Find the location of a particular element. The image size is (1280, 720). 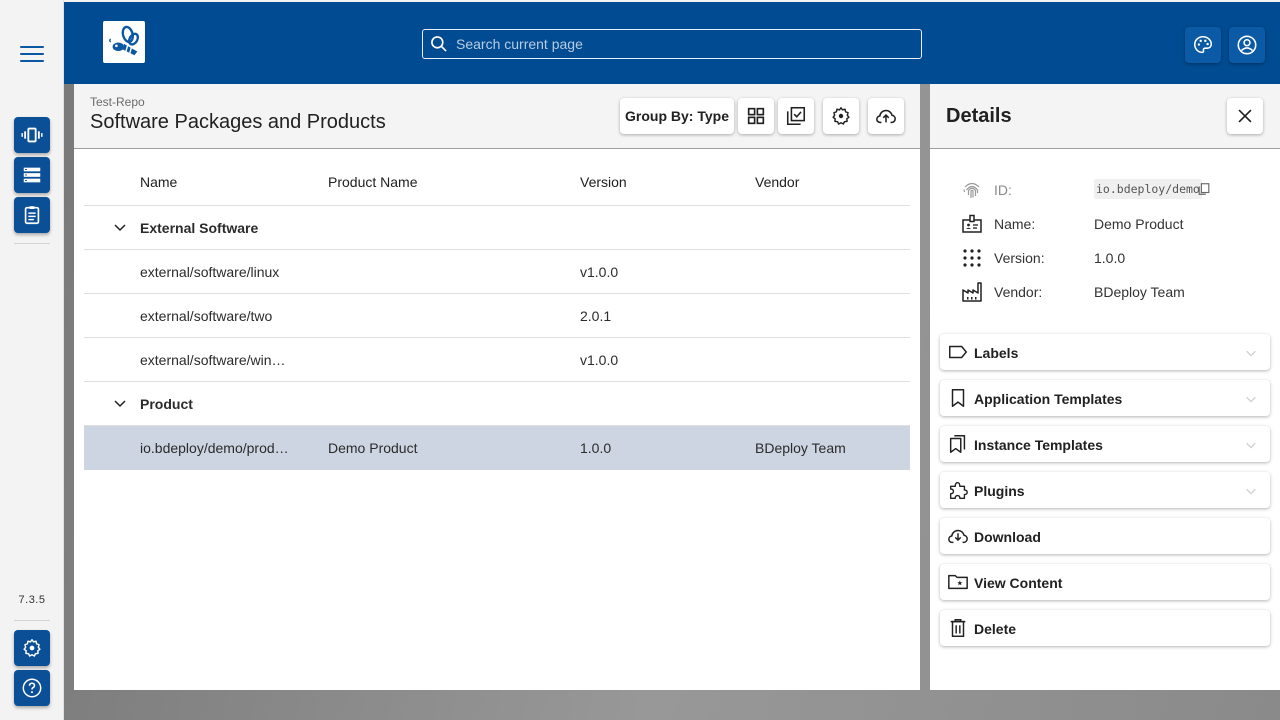

id-value: io.bdeploy/demo is located at coordinates (1148, 189).